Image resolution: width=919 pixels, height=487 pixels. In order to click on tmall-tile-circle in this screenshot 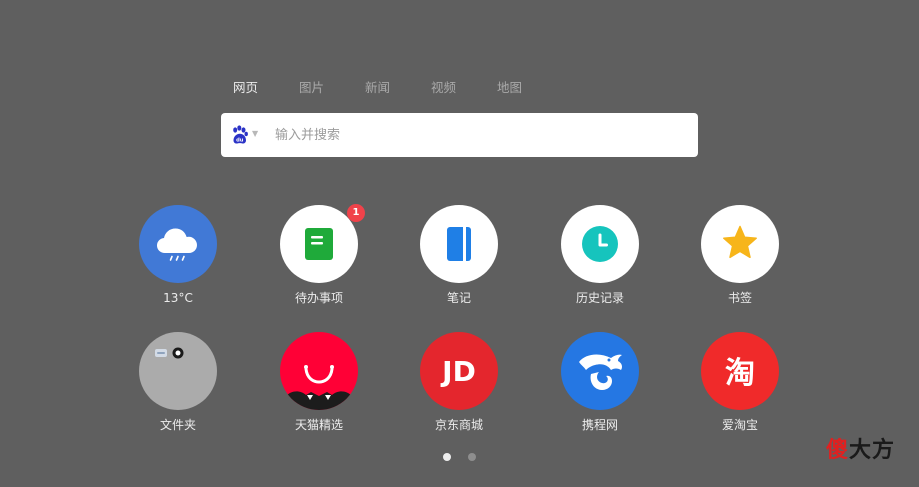, I will do `click(319, 371)`.